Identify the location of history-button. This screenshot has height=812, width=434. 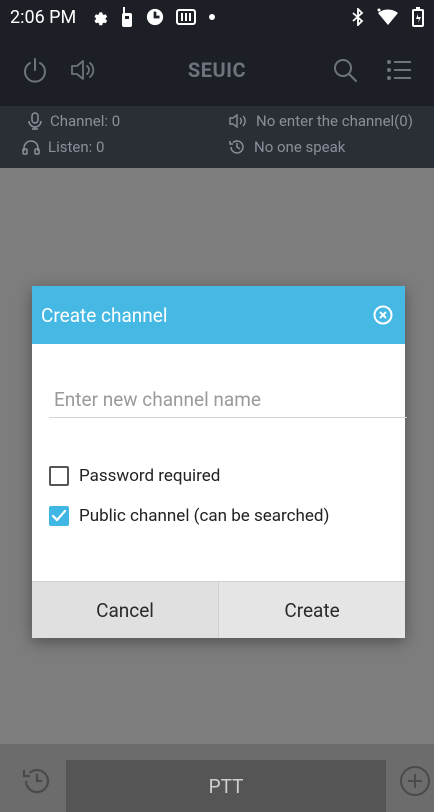
(37, 781).